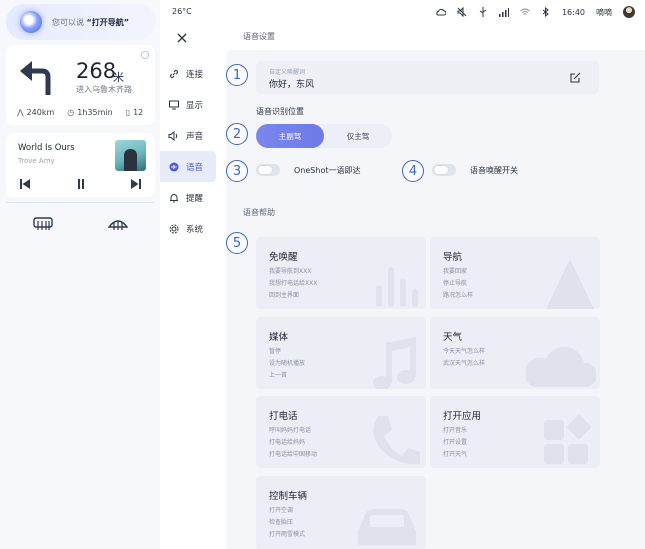  What do you see at coordinates (279, 337) in the screenshot?
I see `help-card-title: 媒体` at bounding box center [279, 337].